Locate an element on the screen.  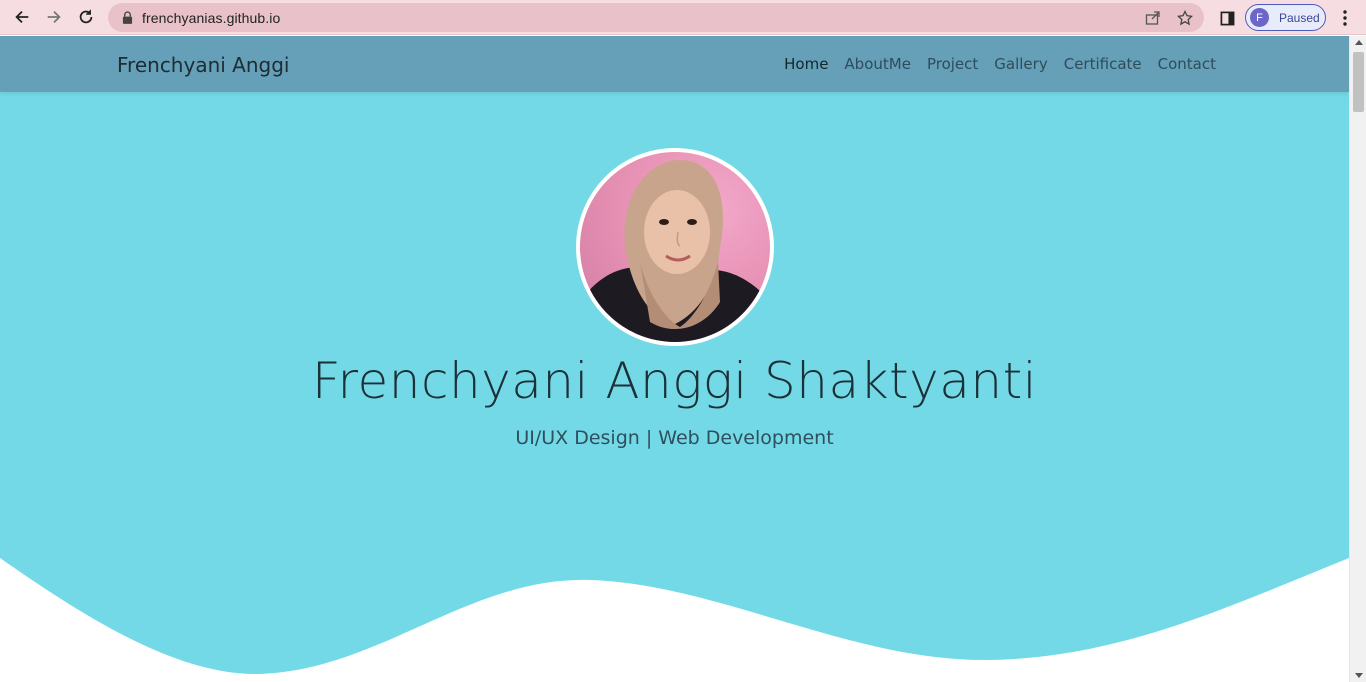
scroll-thumb is located at coordinates (1358, 82).